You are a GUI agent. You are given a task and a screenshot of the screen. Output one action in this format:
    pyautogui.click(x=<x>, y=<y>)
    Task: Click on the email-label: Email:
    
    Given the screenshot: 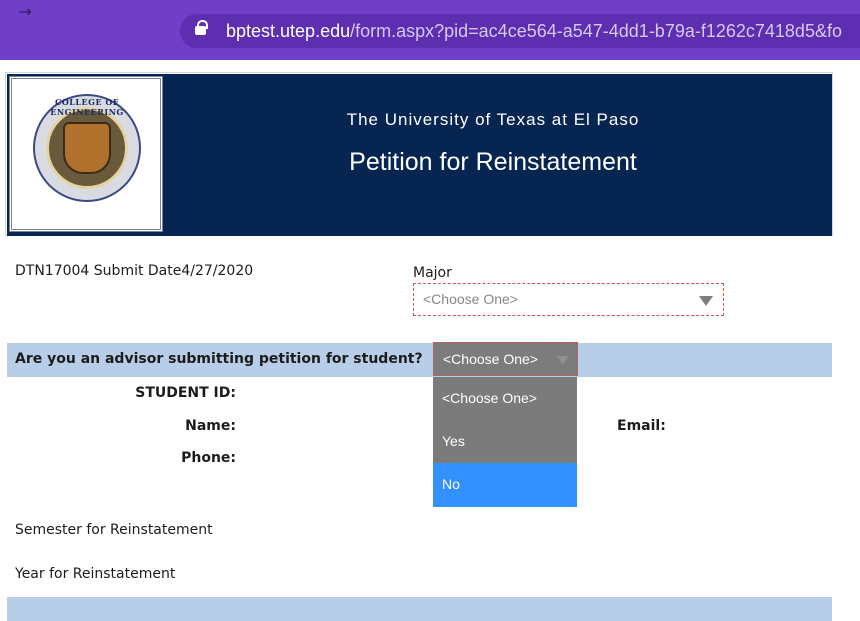 What is the action you would take?
    pyautogui.click(x=641, y=426)
    